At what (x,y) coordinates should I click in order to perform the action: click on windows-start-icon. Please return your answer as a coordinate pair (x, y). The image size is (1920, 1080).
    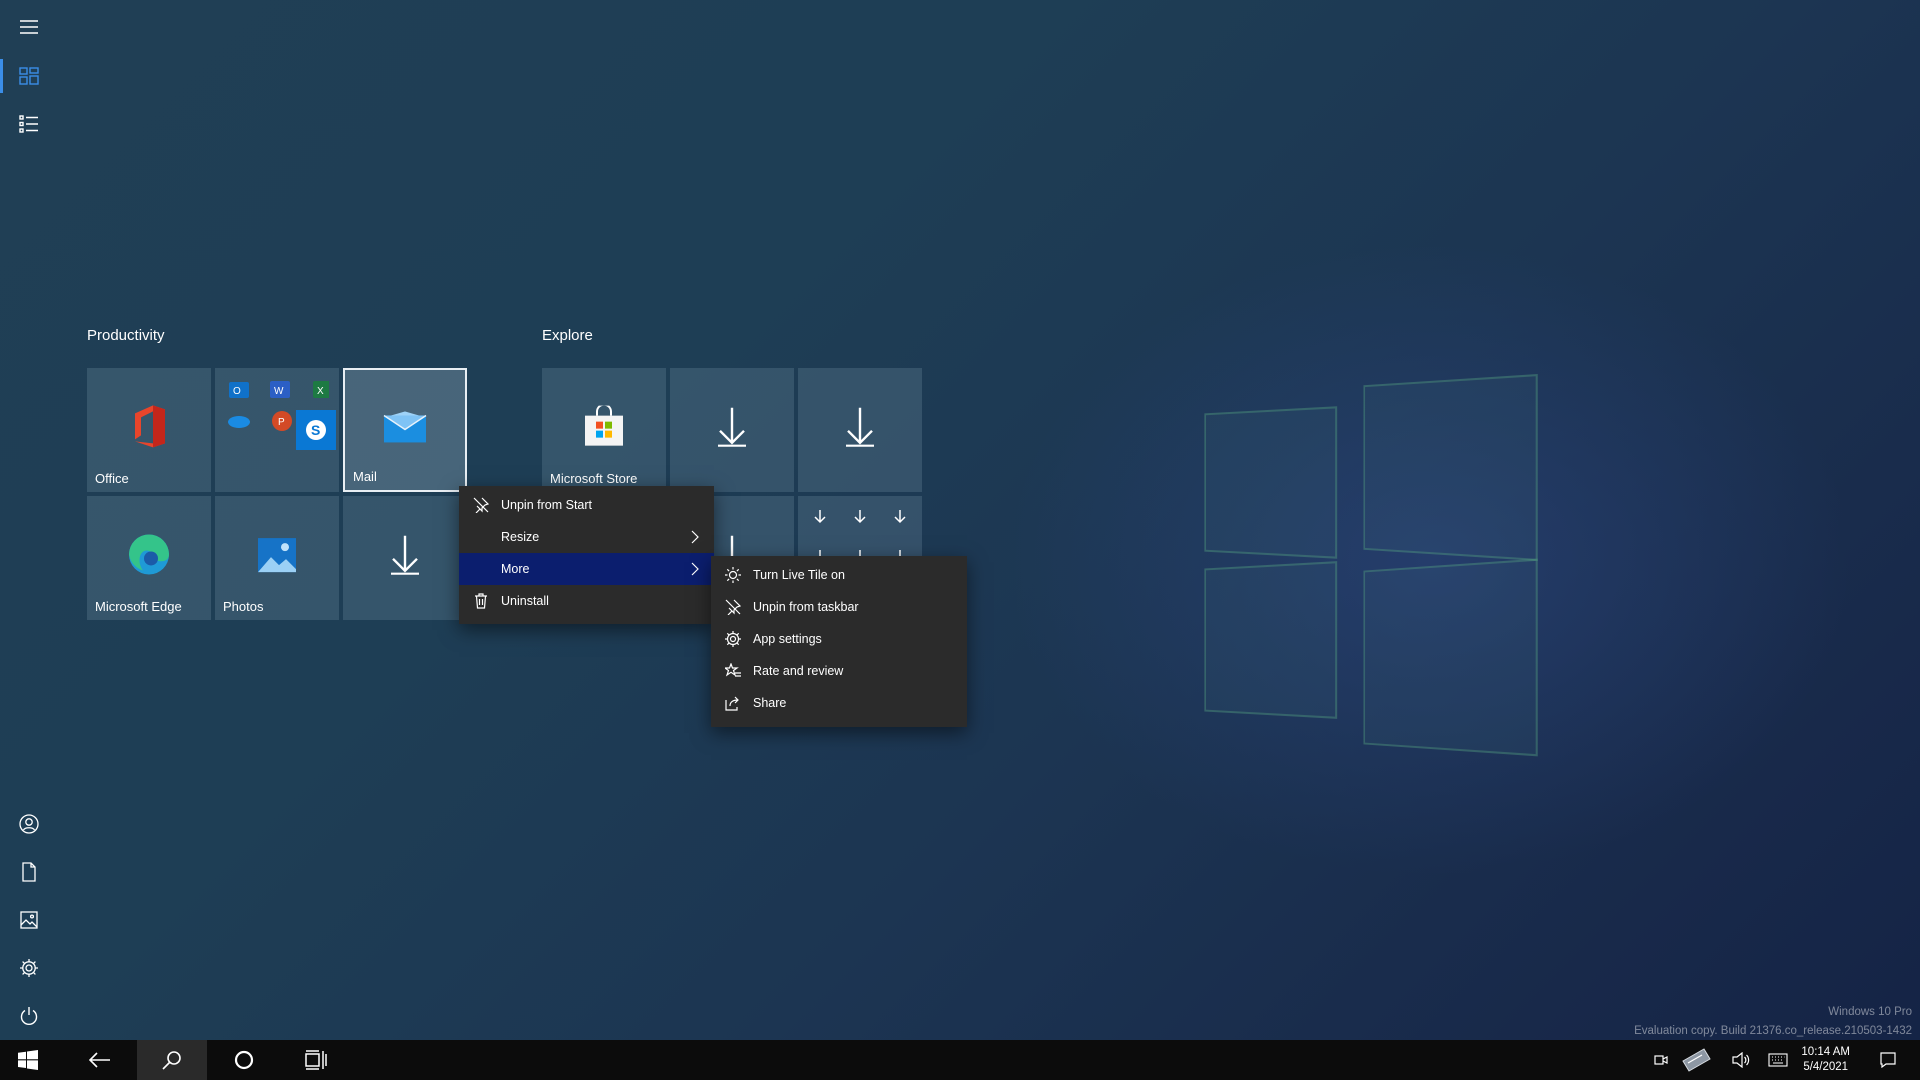
    Looking at the image, I should click on (28, 1060).